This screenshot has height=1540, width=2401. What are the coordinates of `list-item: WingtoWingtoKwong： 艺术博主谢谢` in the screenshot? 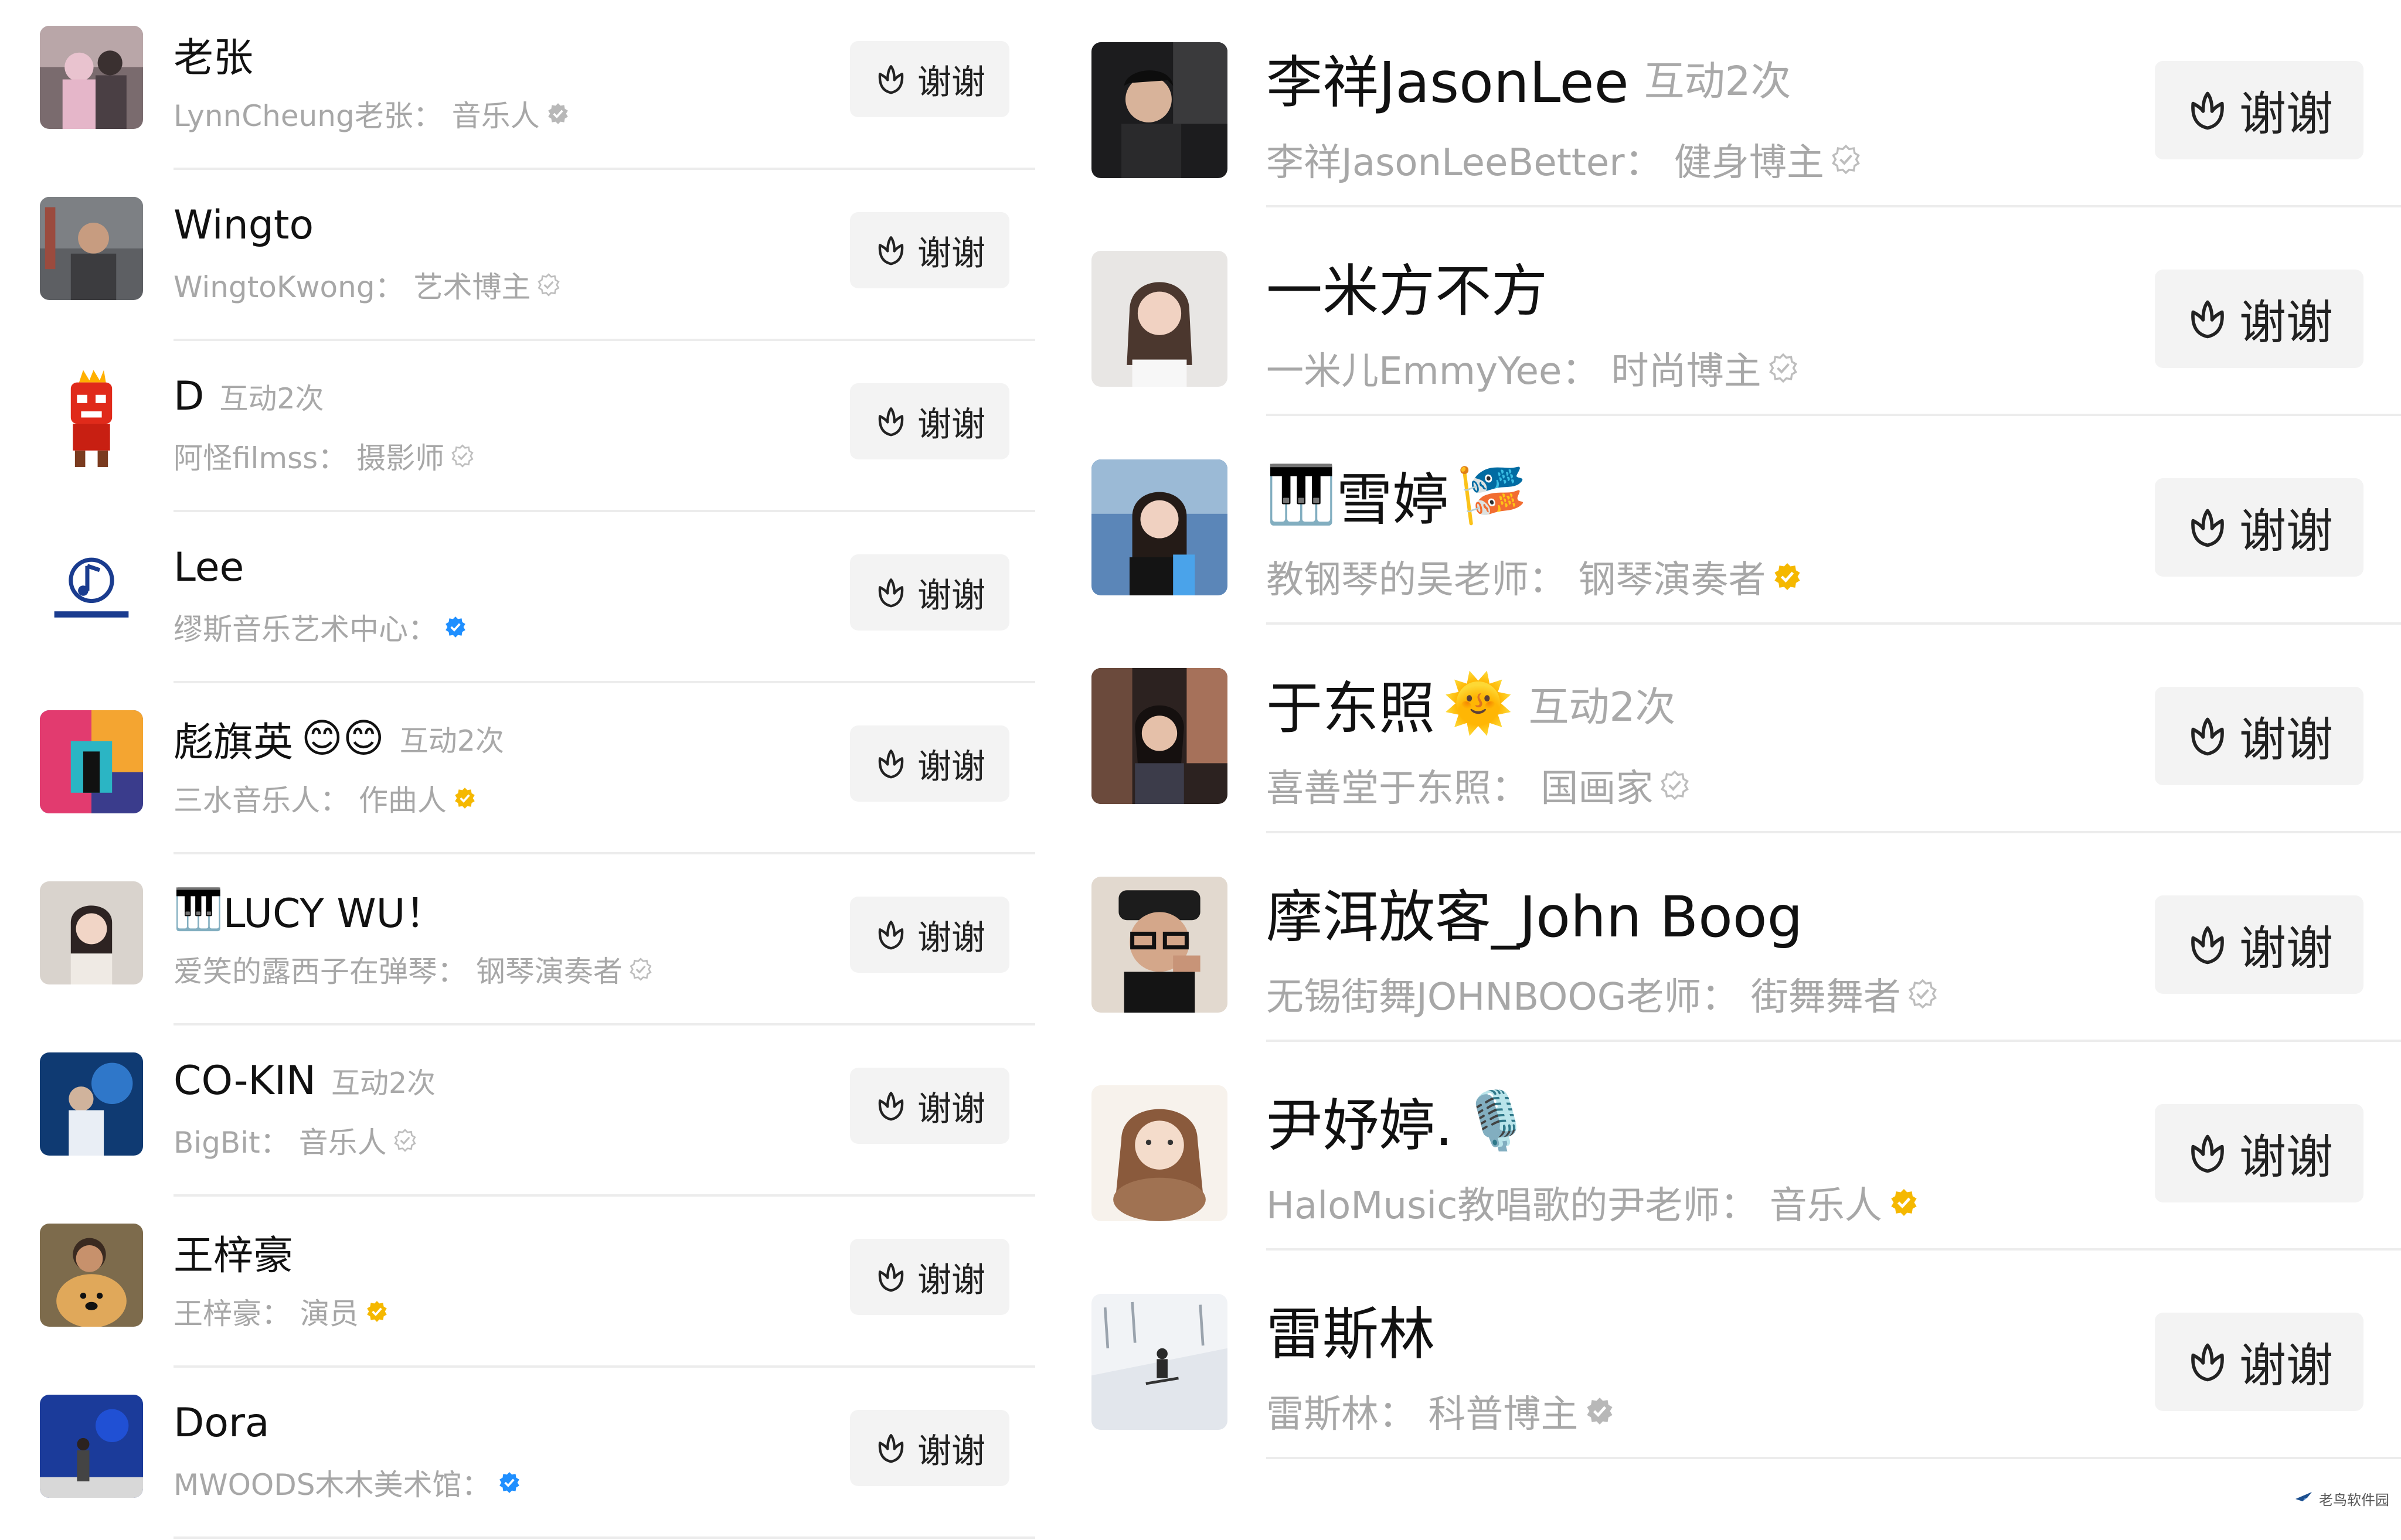 It's located at (521, 256).